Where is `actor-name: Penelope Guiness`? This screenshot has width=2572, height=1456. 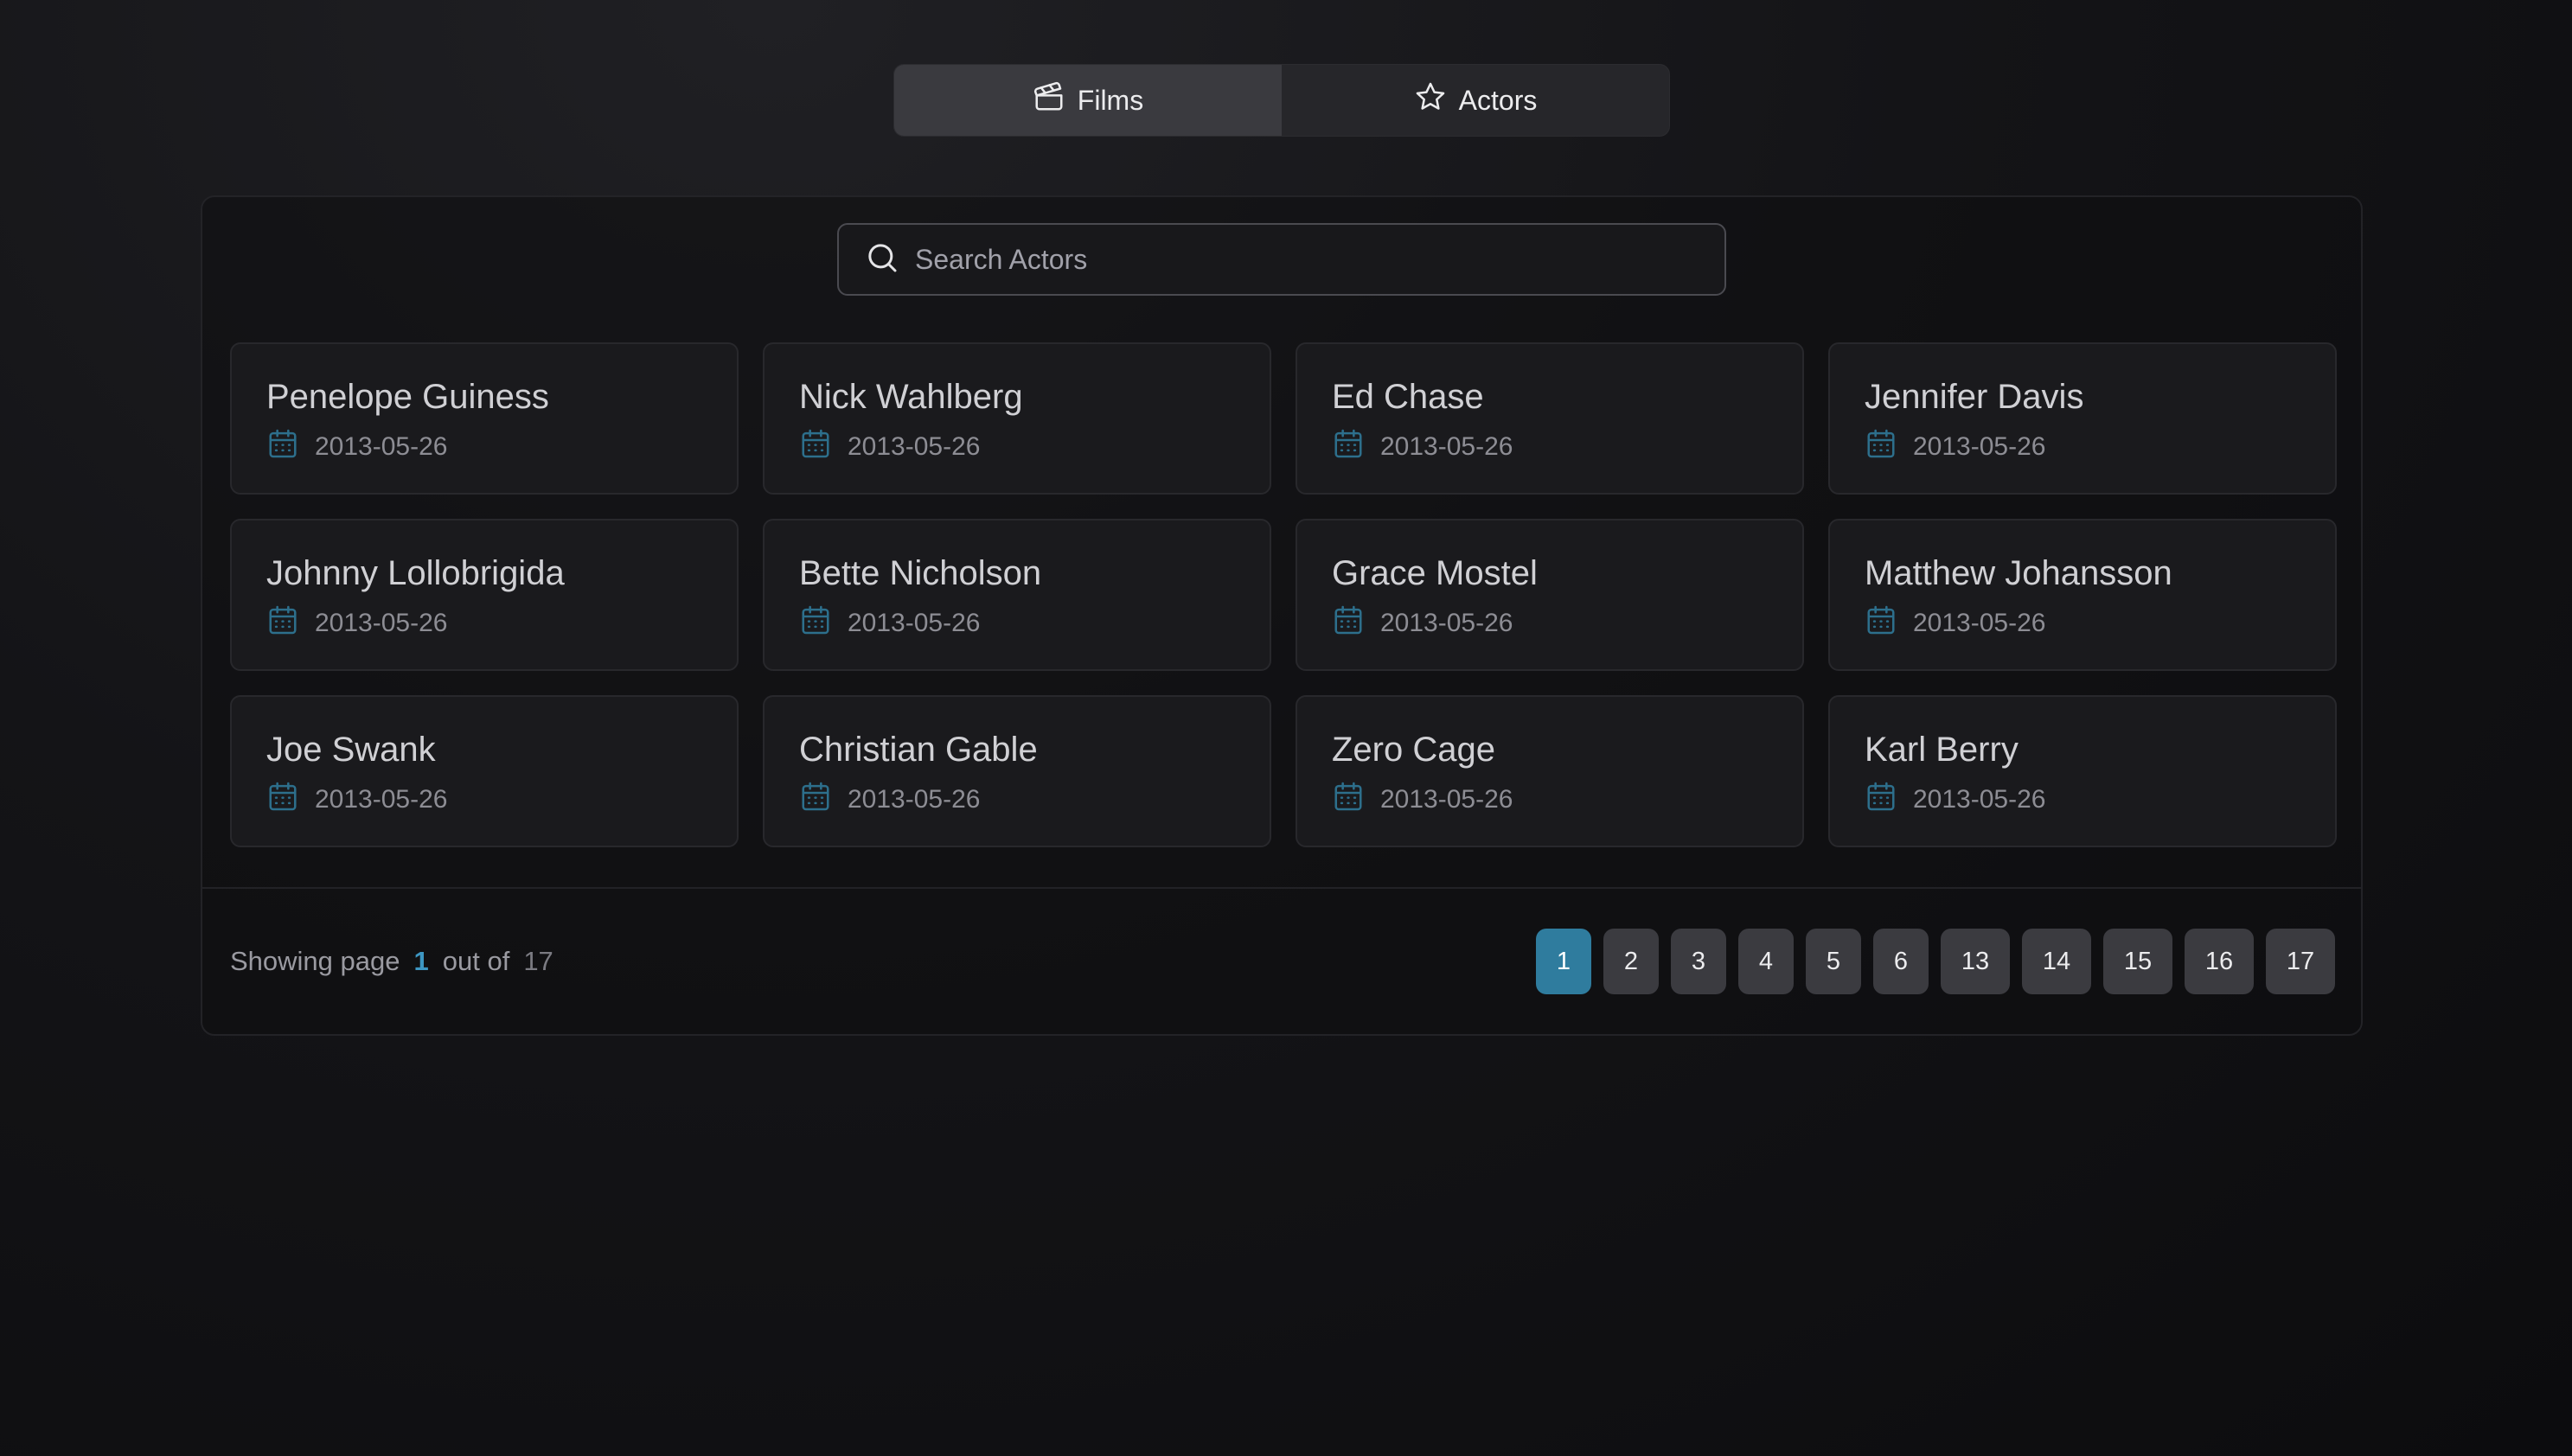
actor-name: Penelope Guiness is located at coordinates (407, 397).